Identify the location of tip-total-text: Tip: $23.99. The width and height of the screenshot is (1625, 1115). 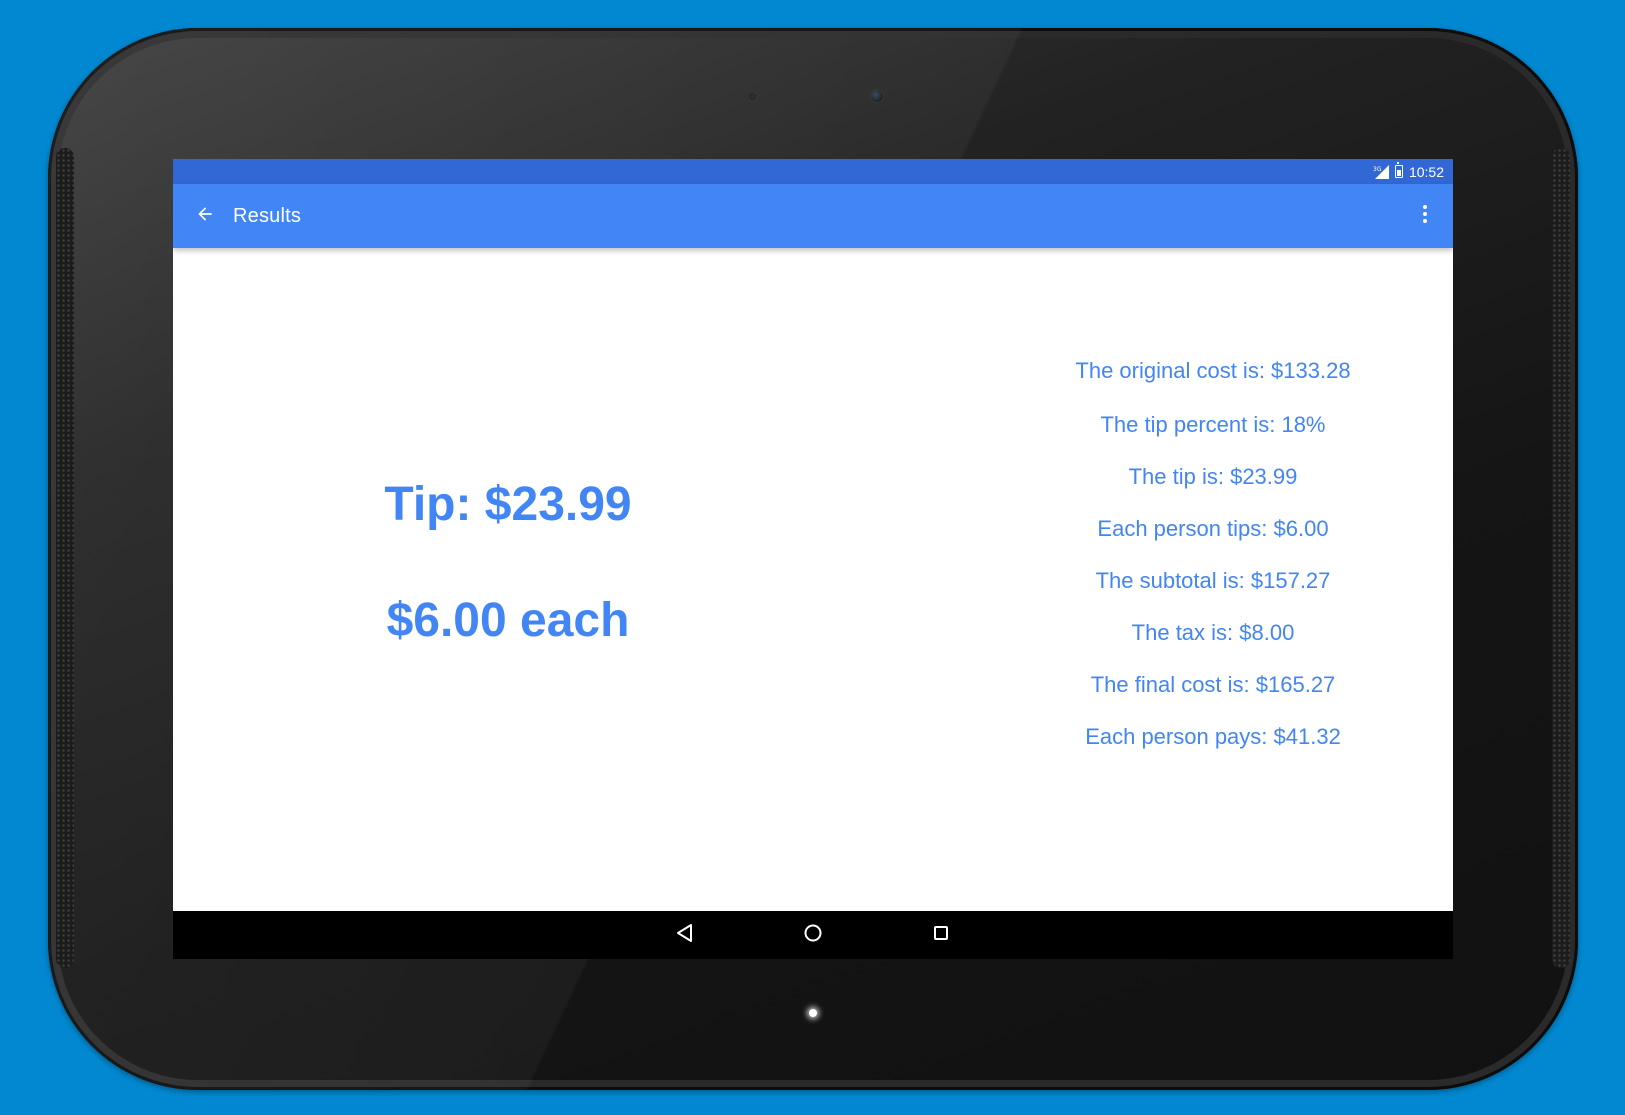
(508, 504).